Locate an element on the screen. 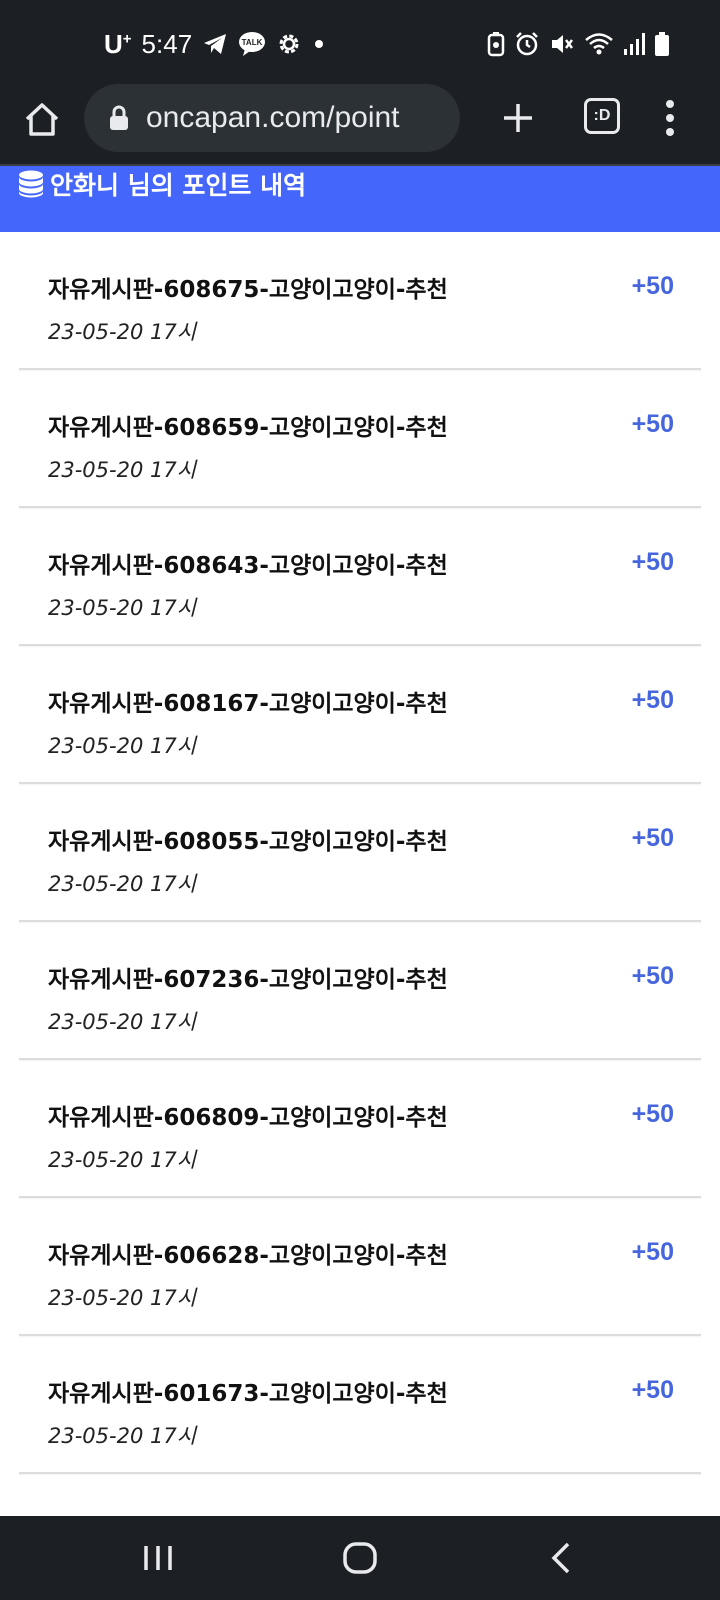 The height and width of the screenshot is (1600, 720). item-title: 자유게시판-608643-고양이고양이-추천 is located at coordinates (248, 566).